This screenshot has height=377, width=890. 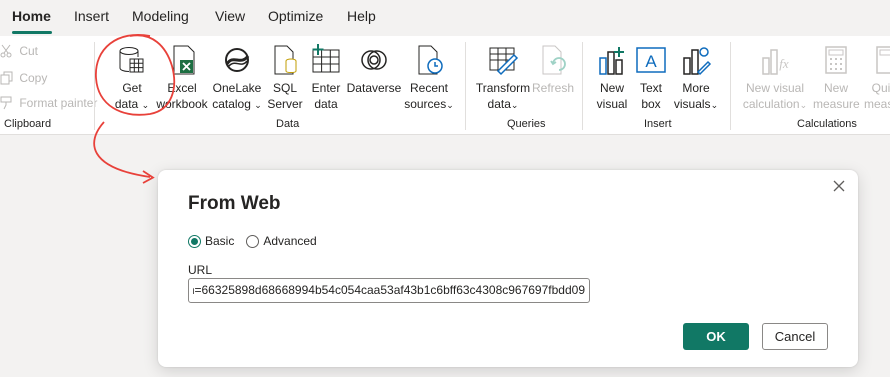 What do you see at coordinates (237, 76) in the screenshot?
I see `onelake-catalog-button: OneLake catalog ⌄` at bounding box center [237, 76].